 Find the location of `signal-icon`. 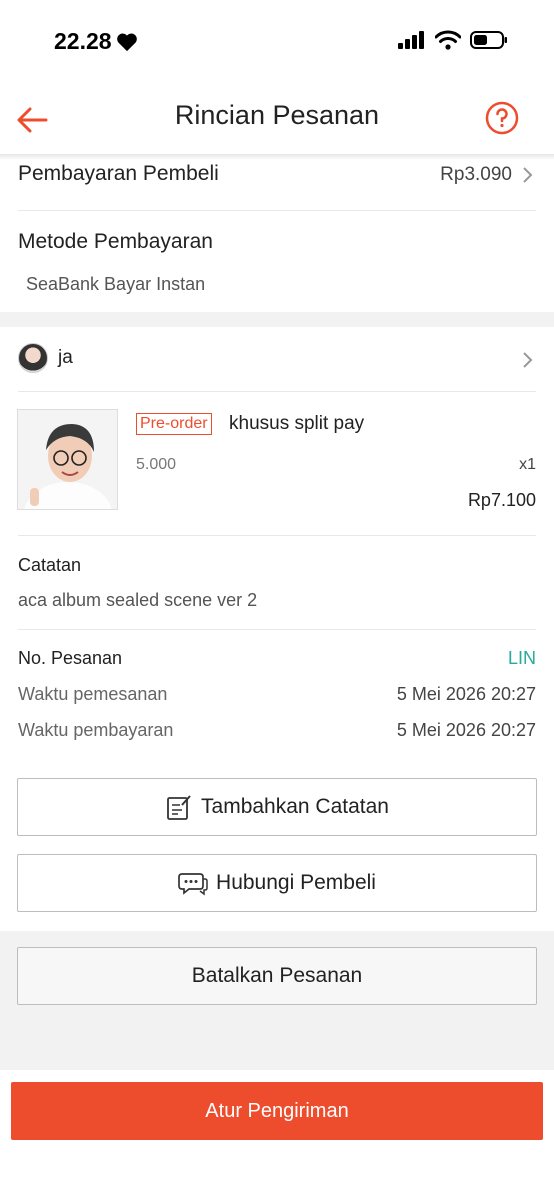

signal-icon is located at coordinates (411, 40).